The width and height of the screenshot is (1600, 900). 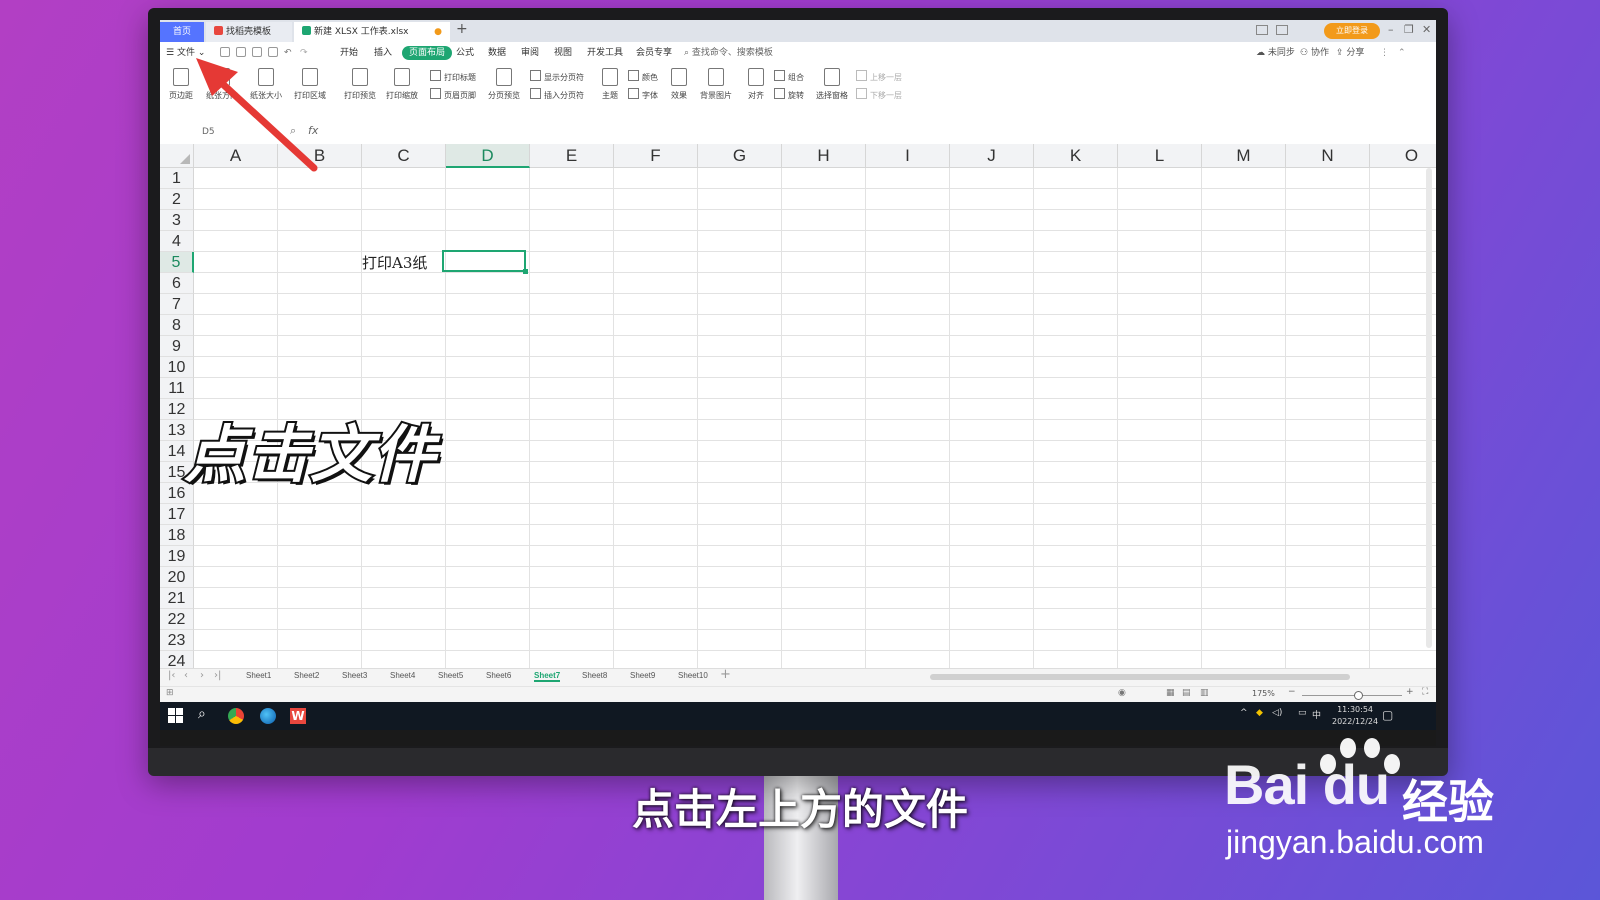 I want to click on watermark-jingyan: 经验, so click(x=1448, y=802).